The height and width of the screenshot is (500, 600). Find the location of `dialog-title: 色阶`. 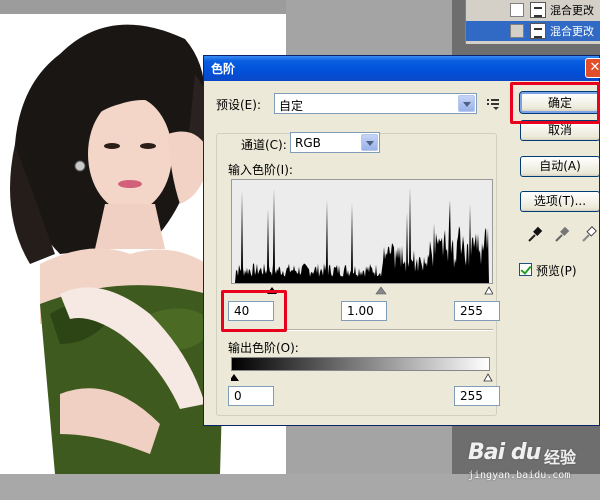

dialog-title: 色阶 is located at coordinates (223, 69).